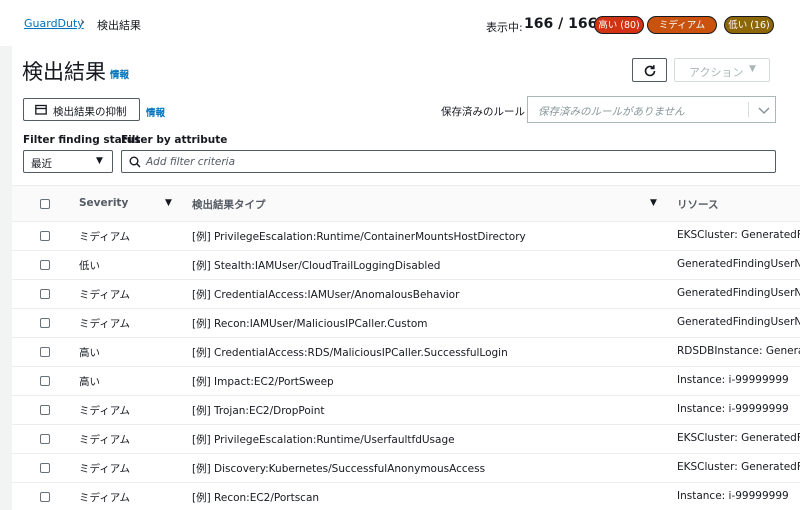 This screenshot has width=800, height=510. Describe the element at coordinates (682, 32) in the screenshot. I see `medium-severity-badge: ミディアム (70)` at that location.